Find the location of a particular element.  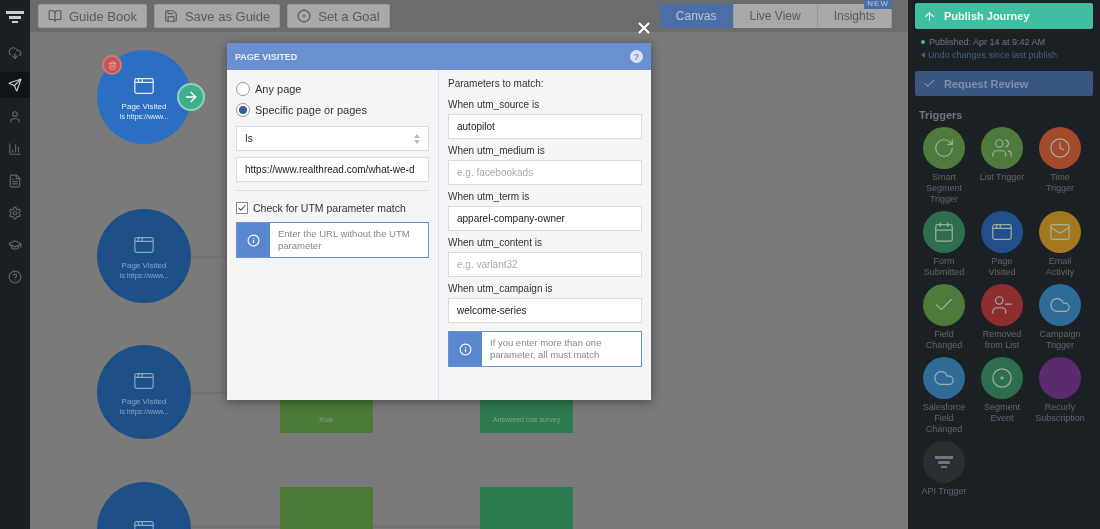

publish-button: Publish Journey is located at coordinates (1004, 16).